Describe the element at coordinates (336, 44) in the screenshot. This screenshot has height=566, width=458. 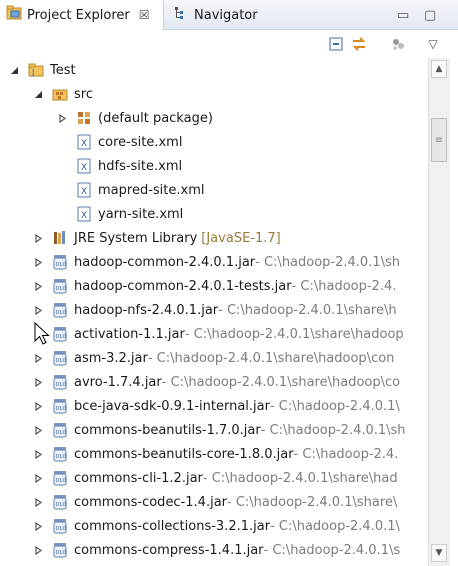
I see `collapse-all-icon` at that location.